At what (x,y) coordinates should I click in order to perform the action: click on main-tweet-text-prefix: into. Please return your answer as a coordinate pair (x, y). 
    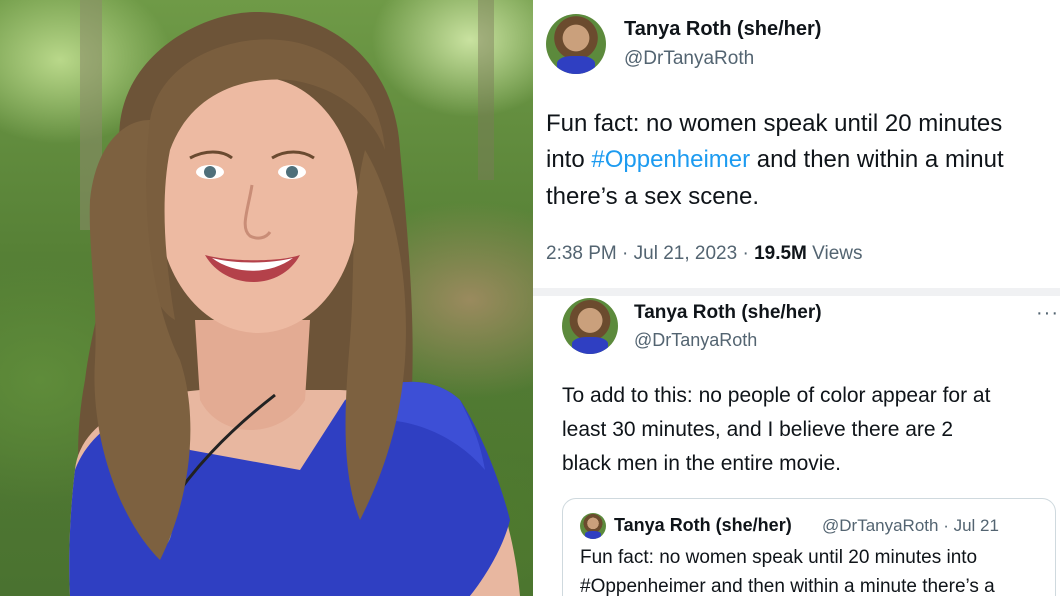
    Looking at the image, I should click on (569, 159).